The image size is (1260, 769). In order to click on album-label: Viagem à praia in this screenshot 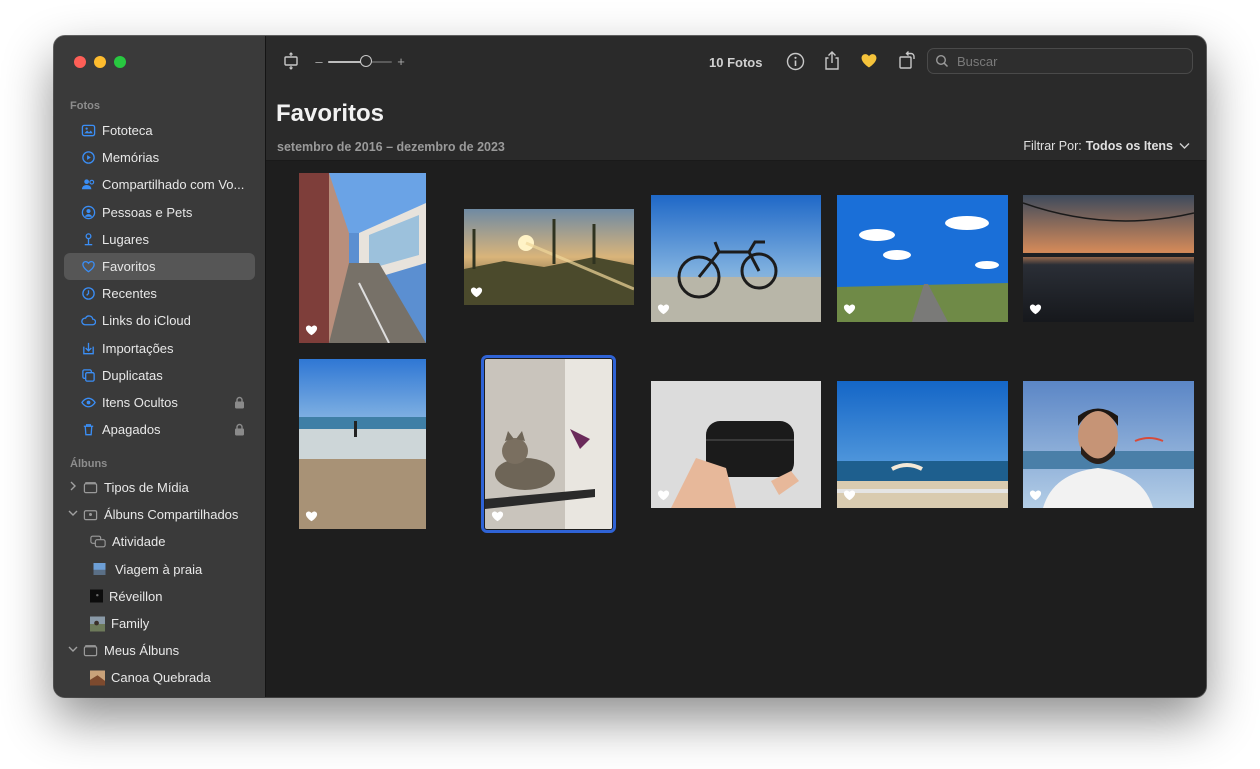, I will do `click(159, 569)`.